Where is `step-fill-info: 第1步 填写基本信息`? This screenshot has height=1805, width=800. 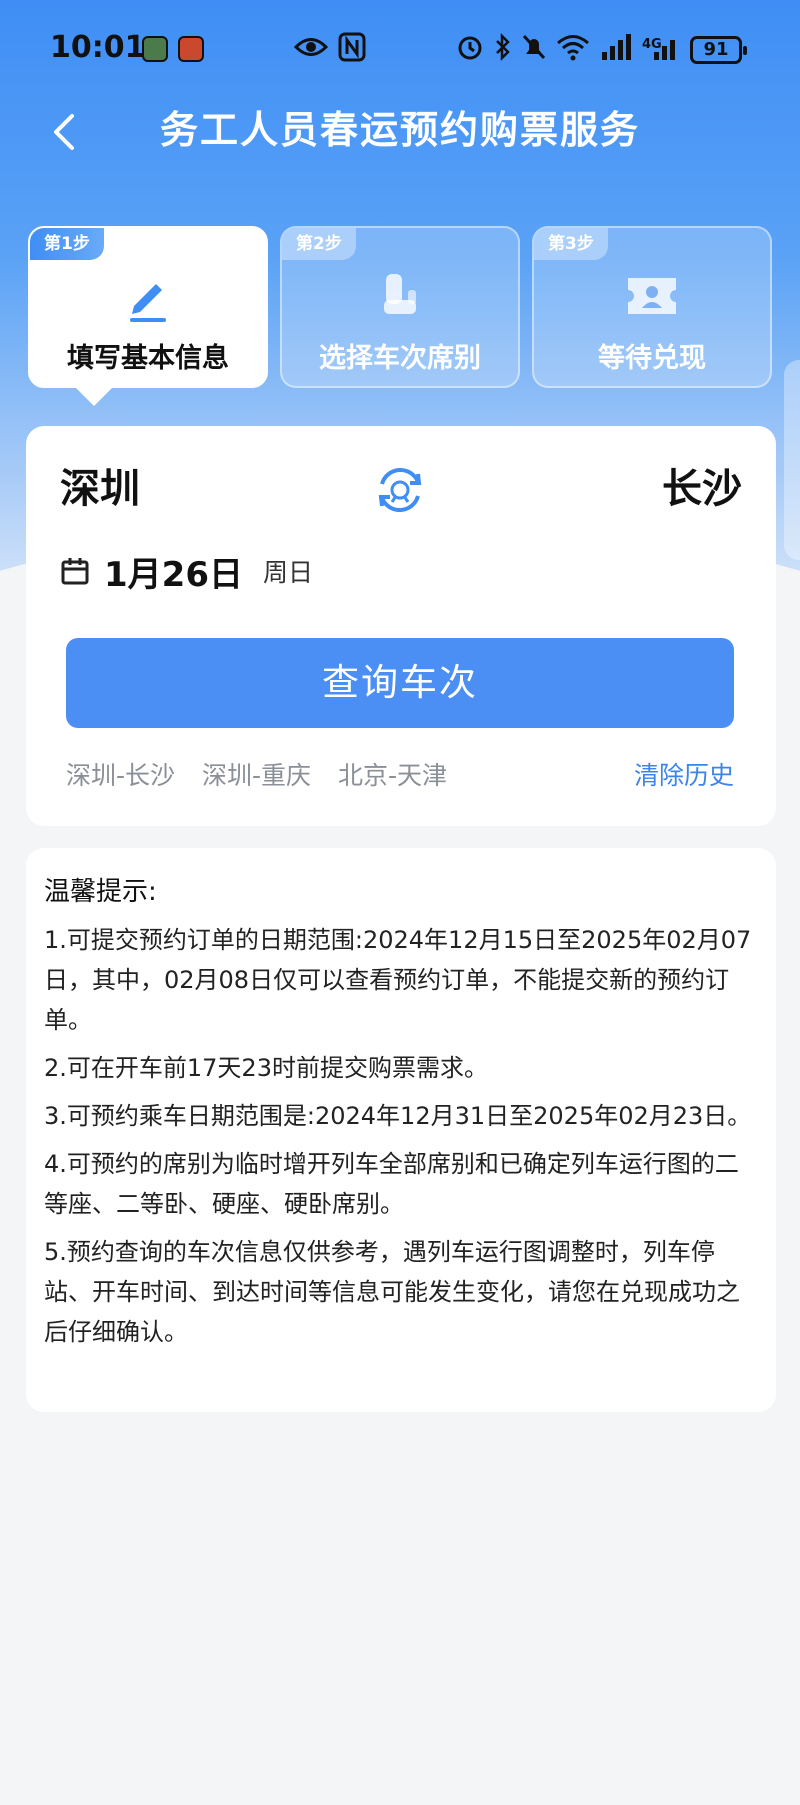 step-fill-info: 第1步 填写基本信息 is located at coordinates (148, 316).